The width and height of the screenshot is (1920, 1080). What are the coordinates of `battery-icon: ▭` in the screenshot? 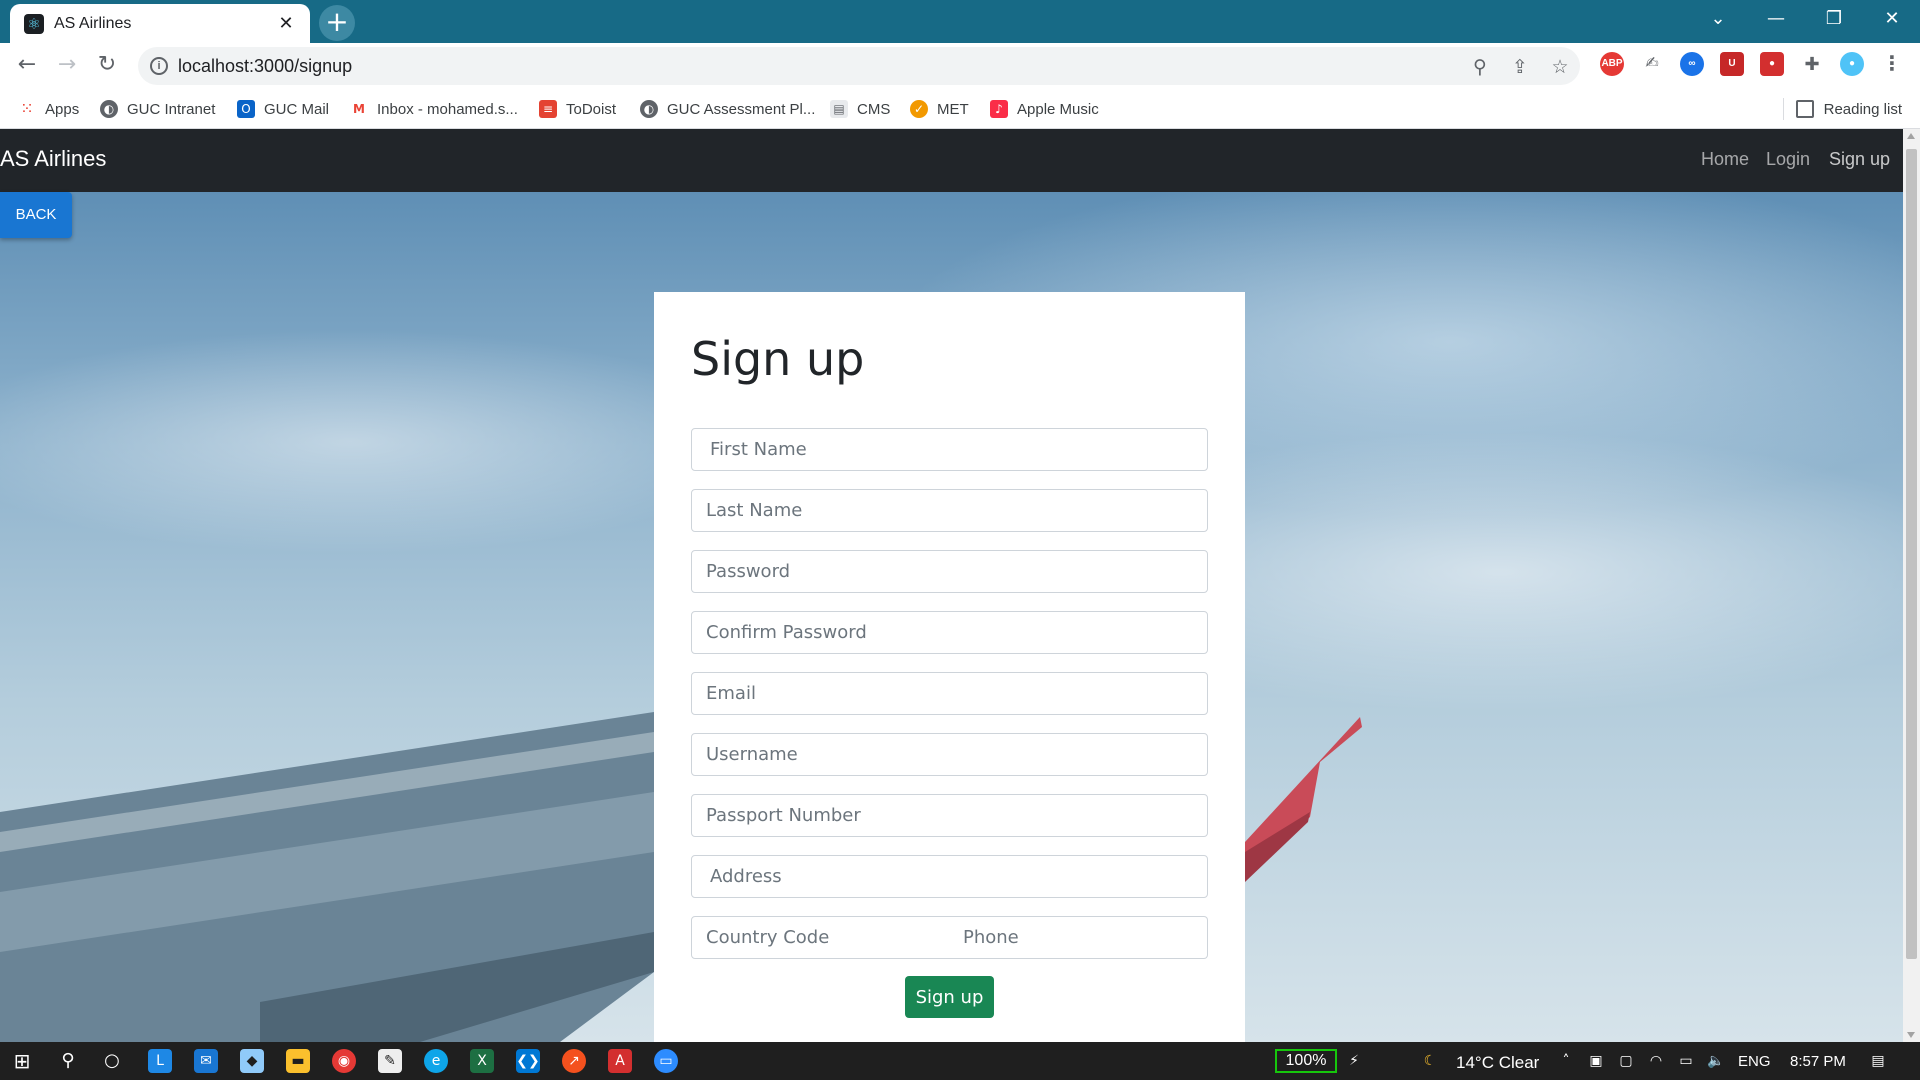 It's located at (1686, 1061).